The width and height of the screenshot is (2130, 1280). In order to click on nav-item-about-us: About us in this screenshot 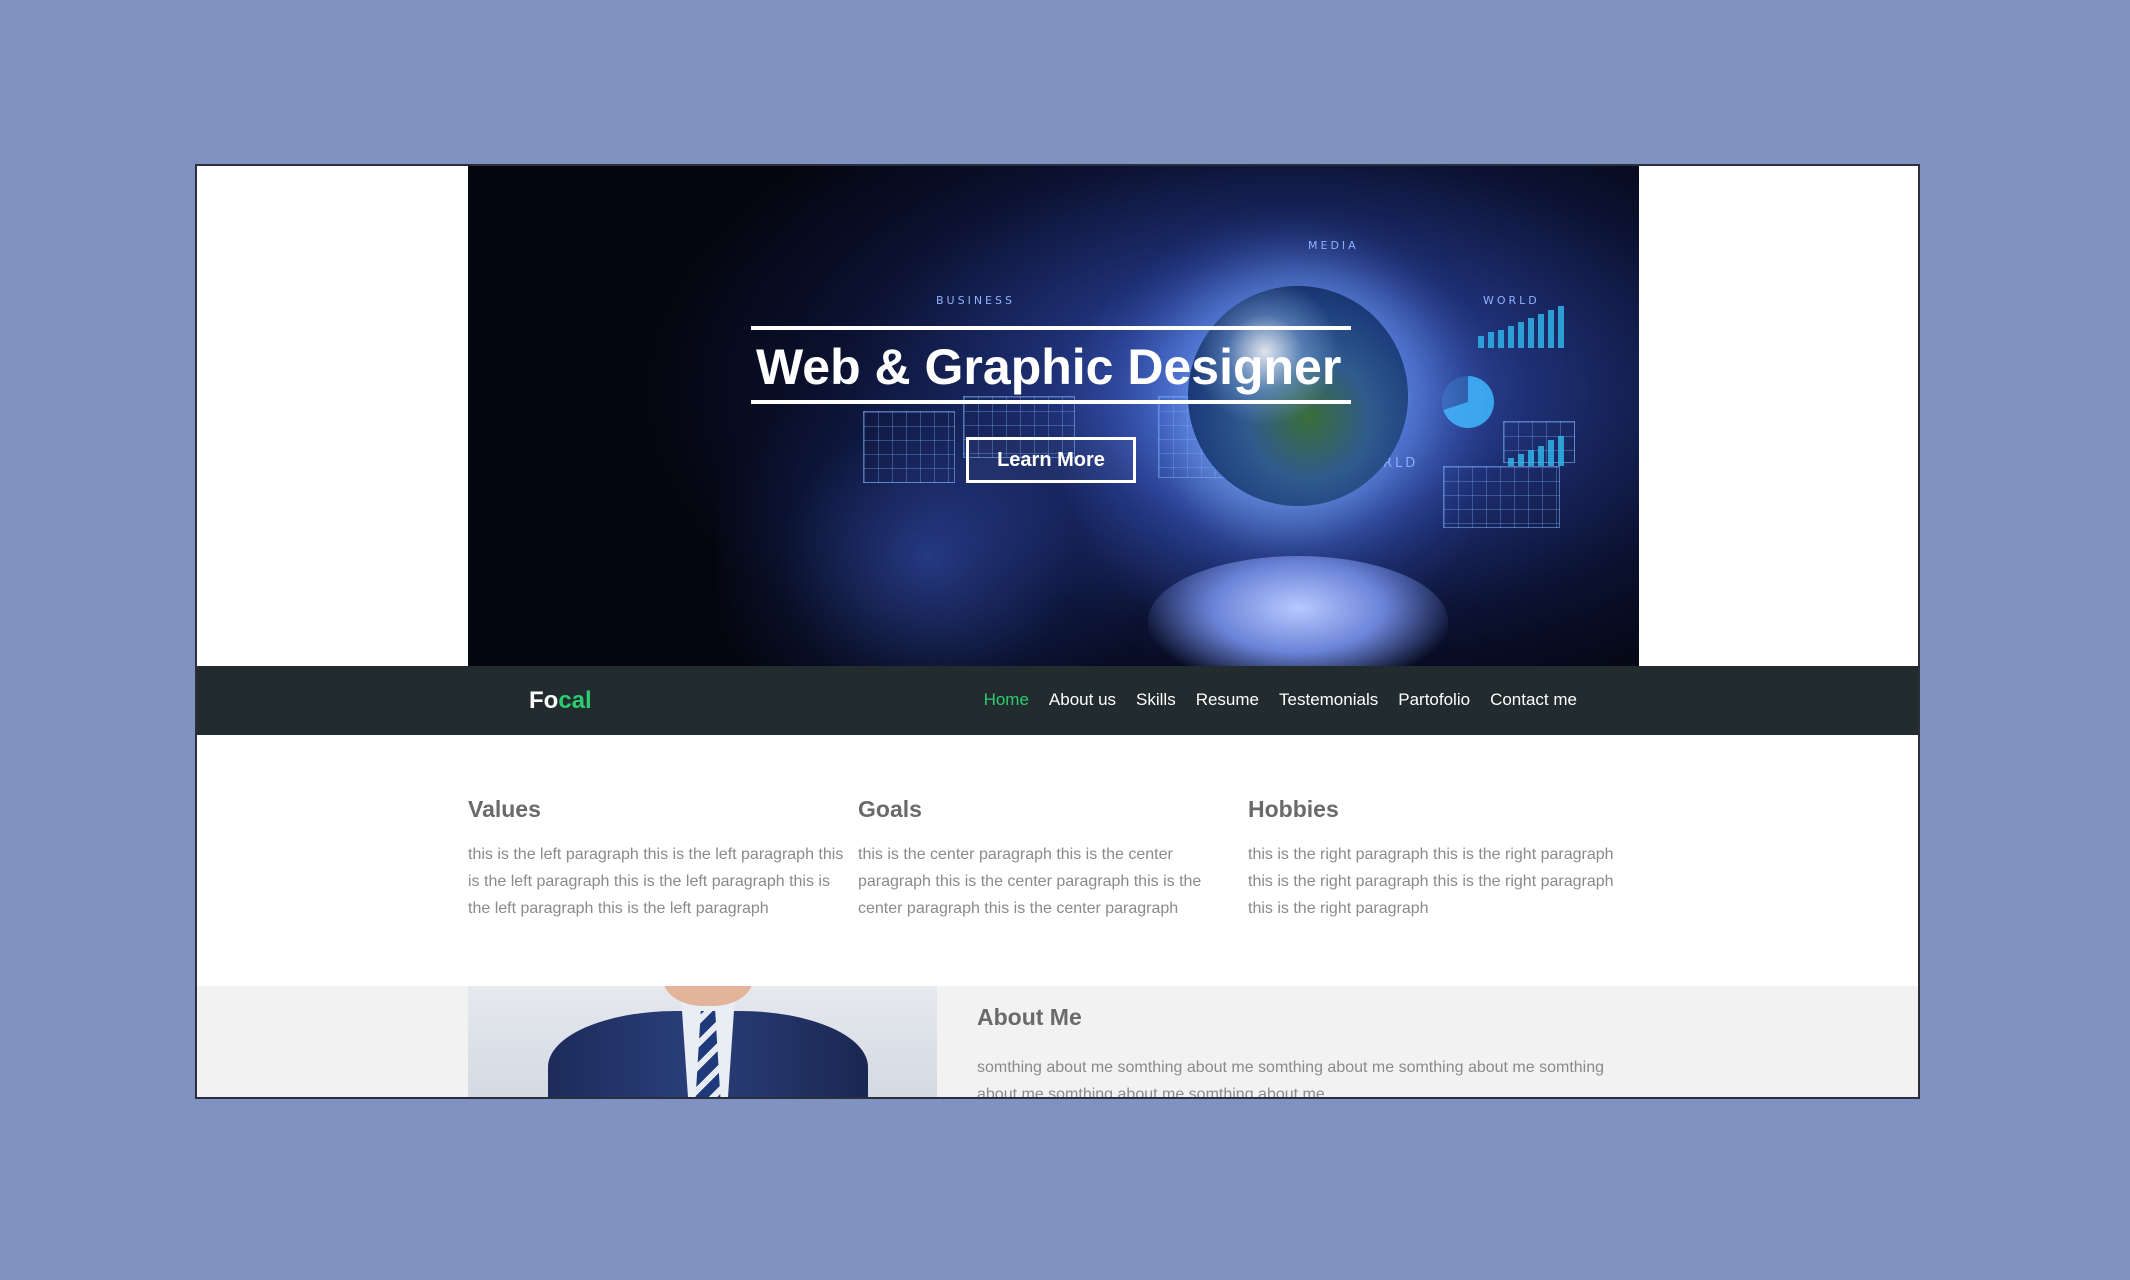, I will do `click(1082, 700)`.